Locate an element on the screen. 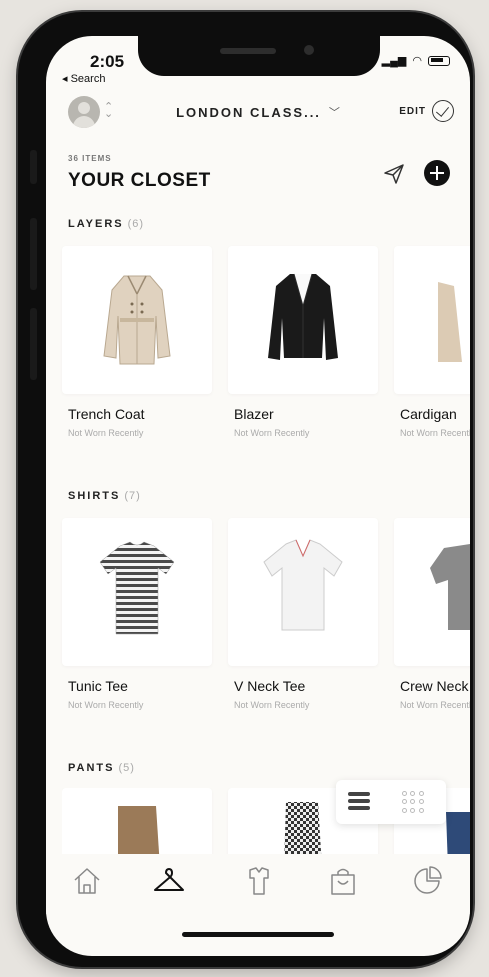 The width and height of the screenshot is (489, 977). closet-item-card: Cardigan Not Worn Recently is located at coordinates (432, 359).